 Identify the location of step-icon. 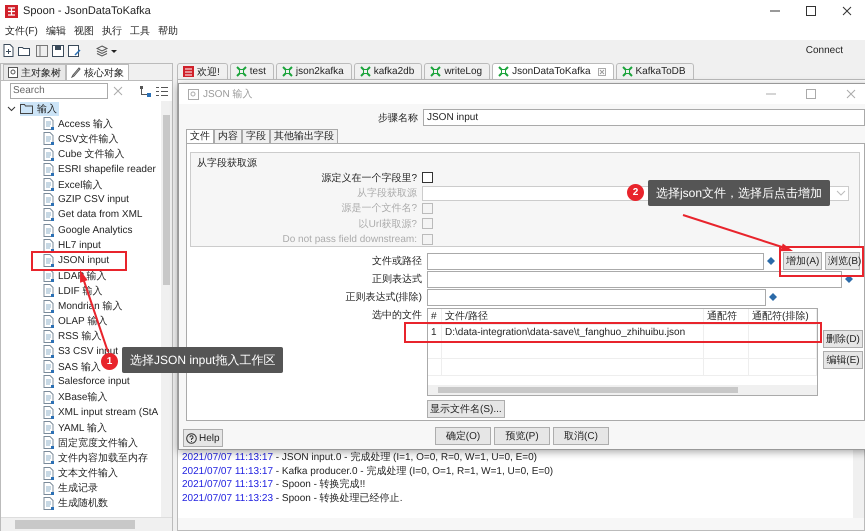
(193, 94).